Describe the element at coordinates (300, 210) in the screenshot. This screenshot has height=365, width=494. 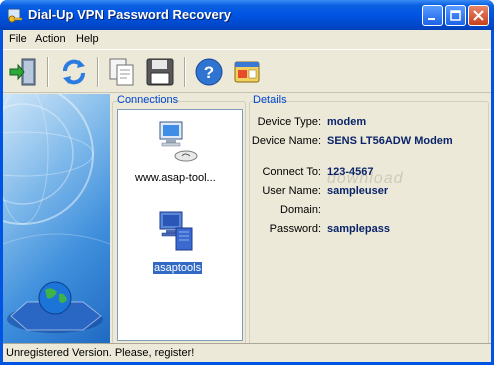
I see `domain-label: Domain:` at that location.